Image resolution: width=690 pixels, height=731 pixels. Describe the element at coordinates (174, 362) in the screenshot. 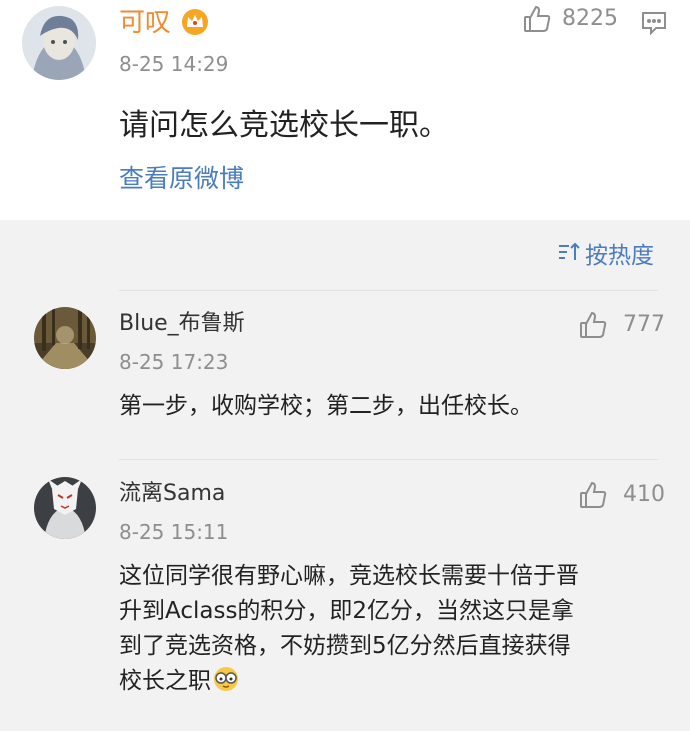

I see `comment-time: 8-25 17:23` at that location.